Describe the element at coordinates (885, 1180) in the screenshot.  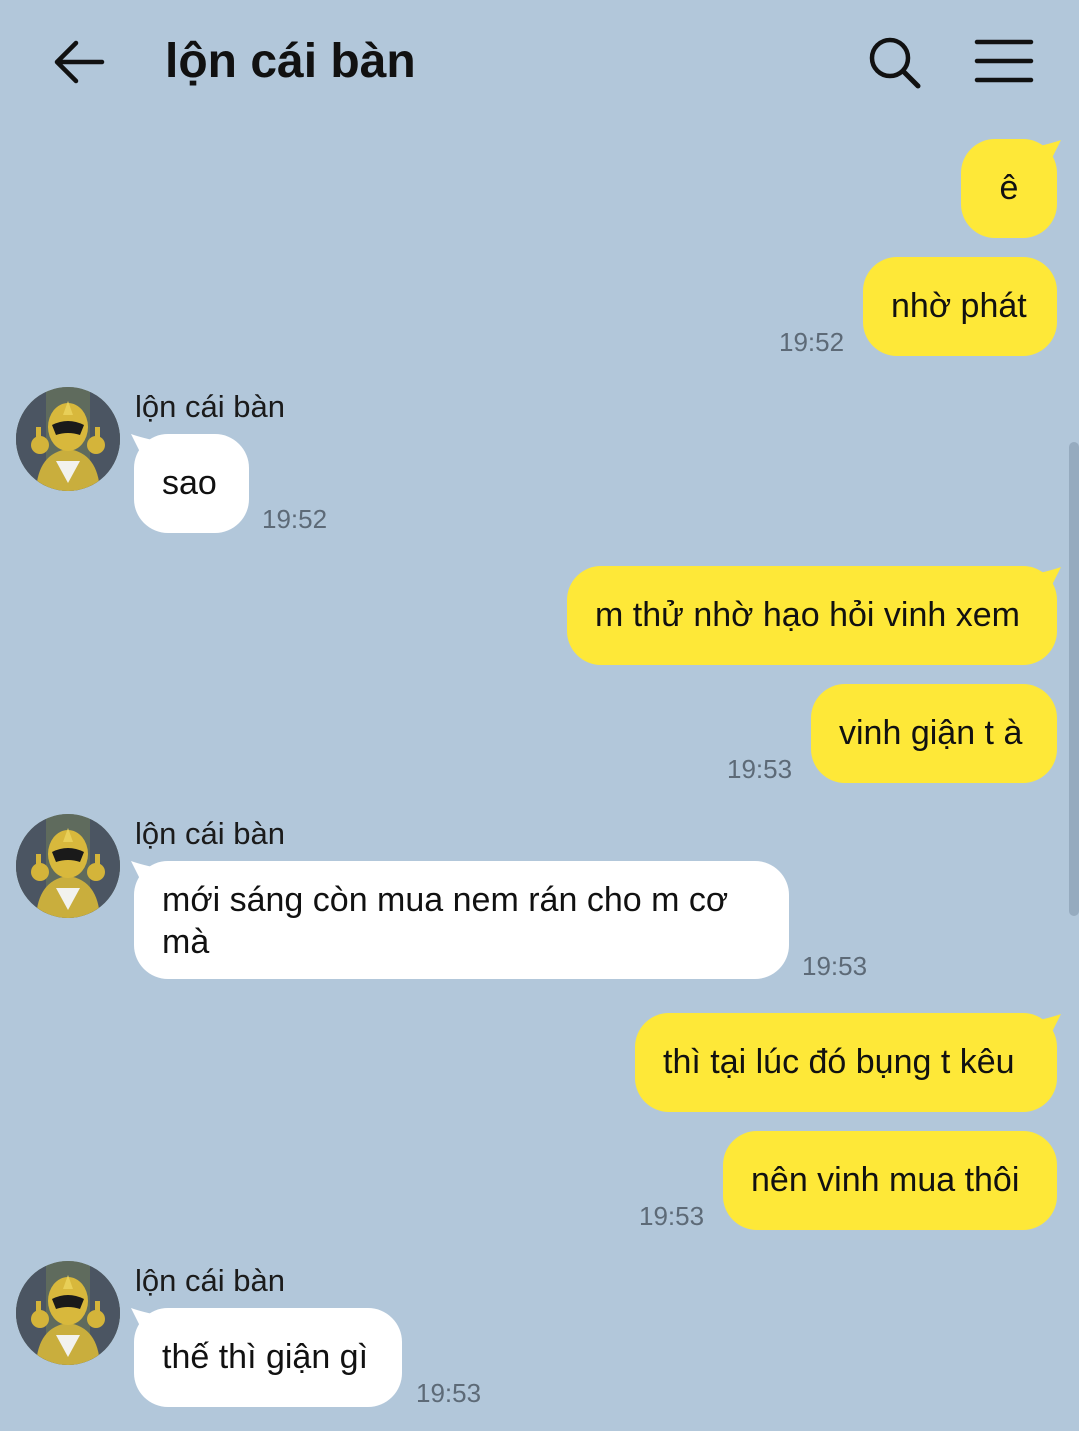
I see `message-text: nên vinh mua thôi` at that location.